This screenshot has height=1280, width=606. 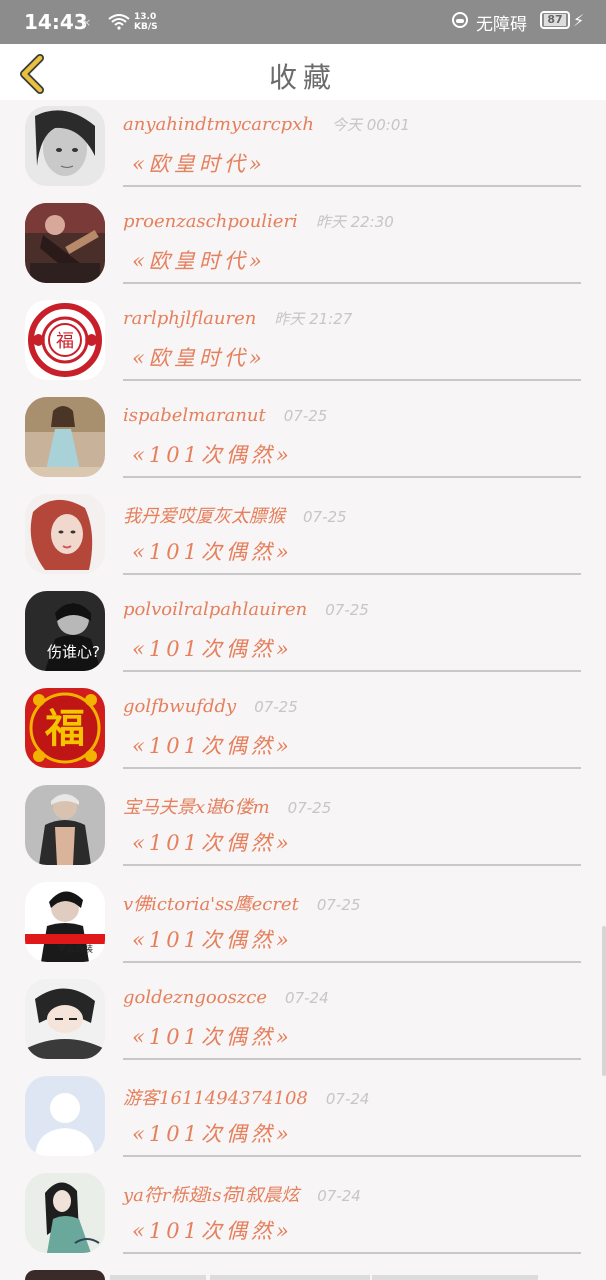 What do you see at coordinates (303, 1021) in the screenshot?
I see `favorite-item: goldezngooszce 07-24 «101次偶然»` at bounding box center [303, 1021].